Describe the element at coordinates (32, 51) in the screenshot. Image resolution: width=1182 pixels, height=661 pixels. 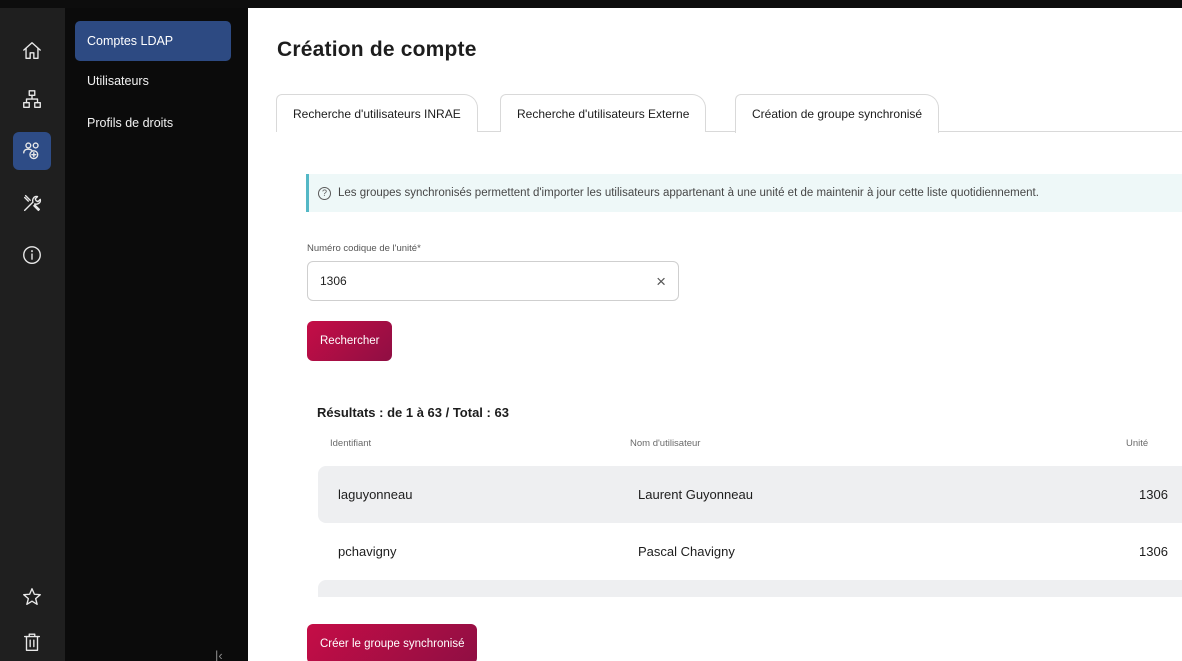
I see `home-icon` at that location.